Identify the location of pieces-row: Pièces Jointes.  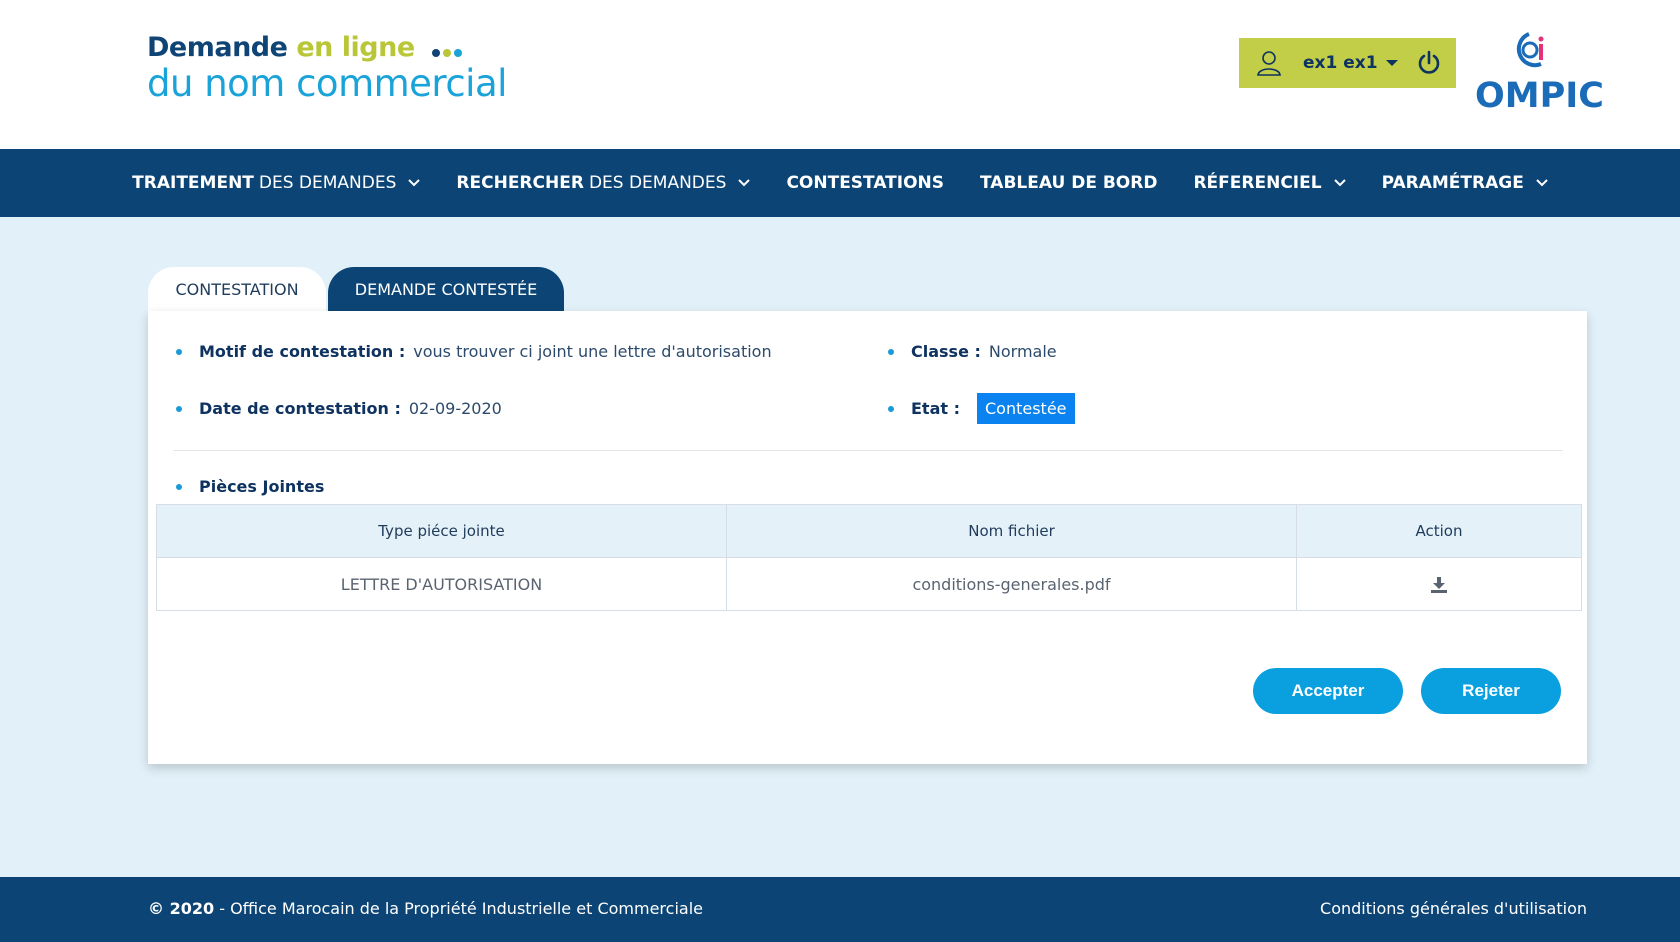
(250, 486).